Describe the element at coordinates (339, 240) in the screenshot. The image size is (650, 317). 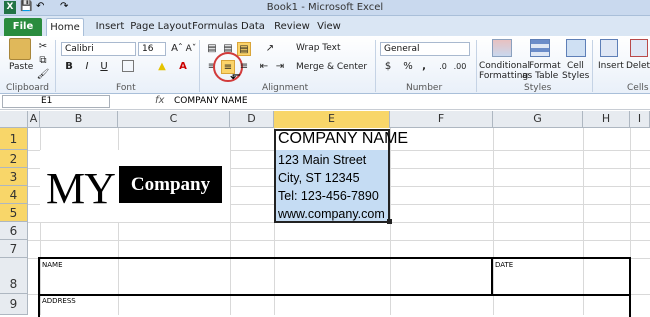
I see `gridline` at that location.